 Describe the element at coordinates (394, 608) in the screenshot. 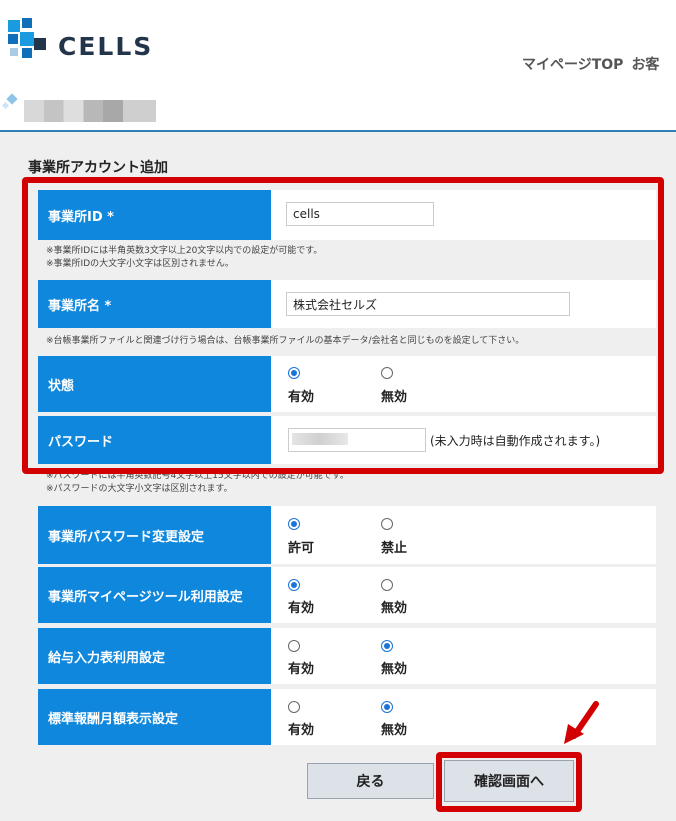

I see `mypage-tool-inactive-label: 無効` at that location.